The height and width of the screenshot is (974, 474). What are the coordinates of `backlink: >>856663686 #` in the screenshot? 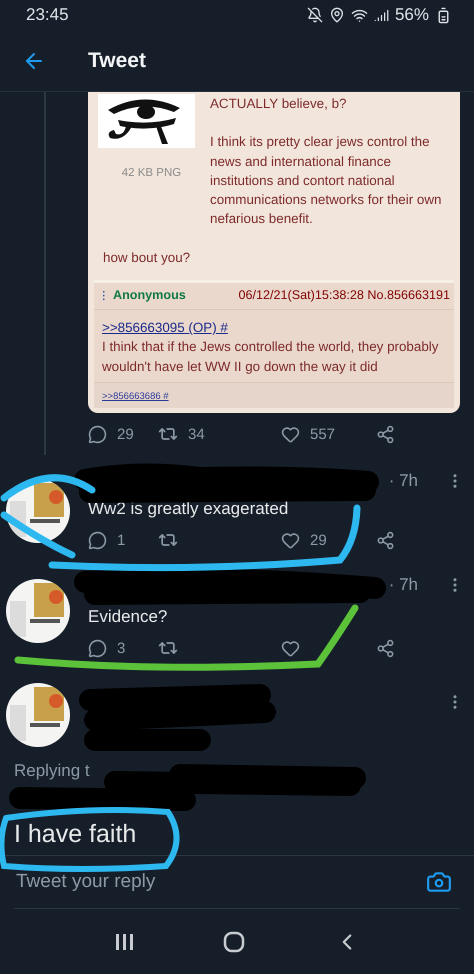 It's located at (135, 396).